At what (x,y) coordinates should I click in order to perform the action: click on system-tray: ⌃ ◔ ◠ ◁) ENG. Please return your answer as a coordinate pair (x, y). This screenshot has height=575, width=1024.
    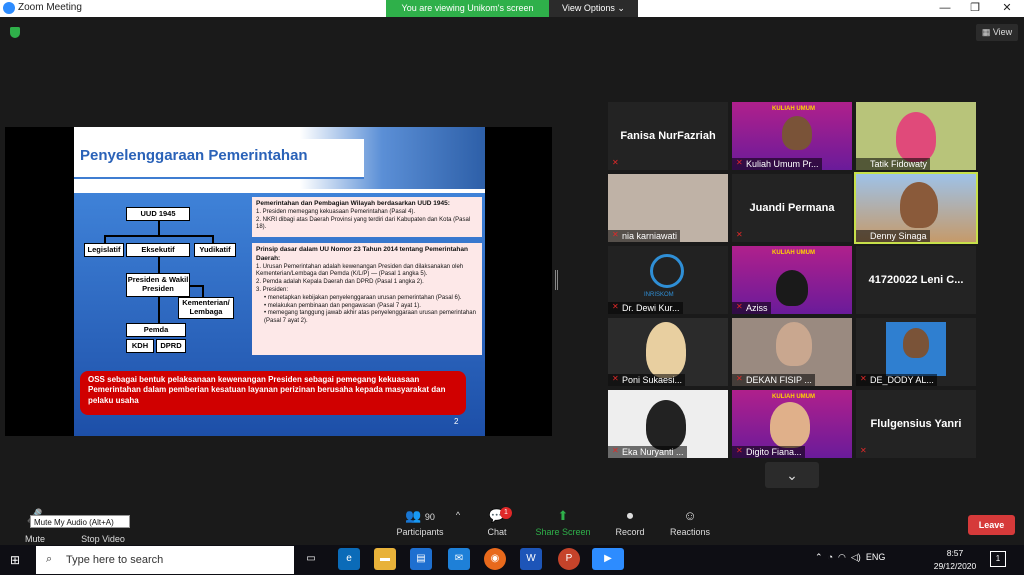
    Looking at the image, I should click on (850, 557).